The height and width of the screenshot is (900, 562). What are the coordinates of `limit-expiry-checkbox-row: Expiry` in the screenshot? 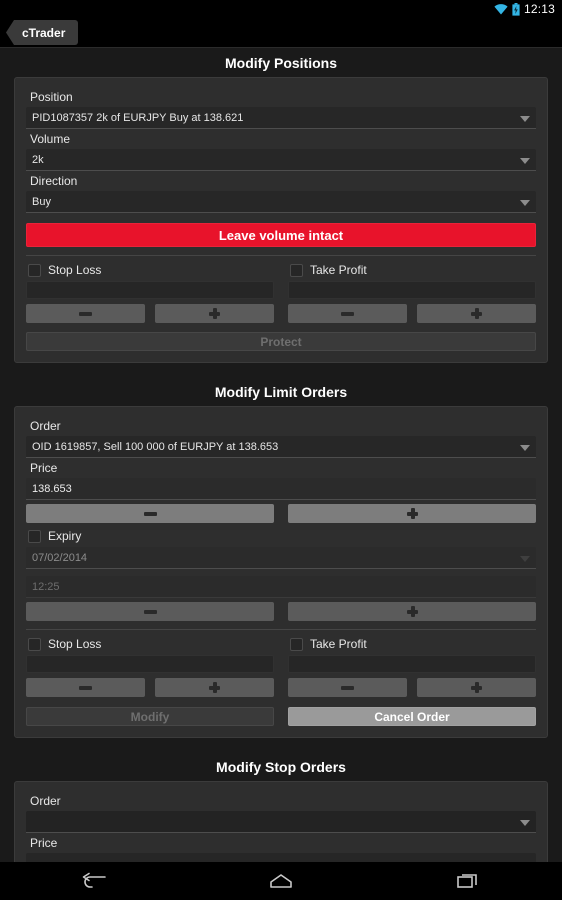 It's located at (281, 537).